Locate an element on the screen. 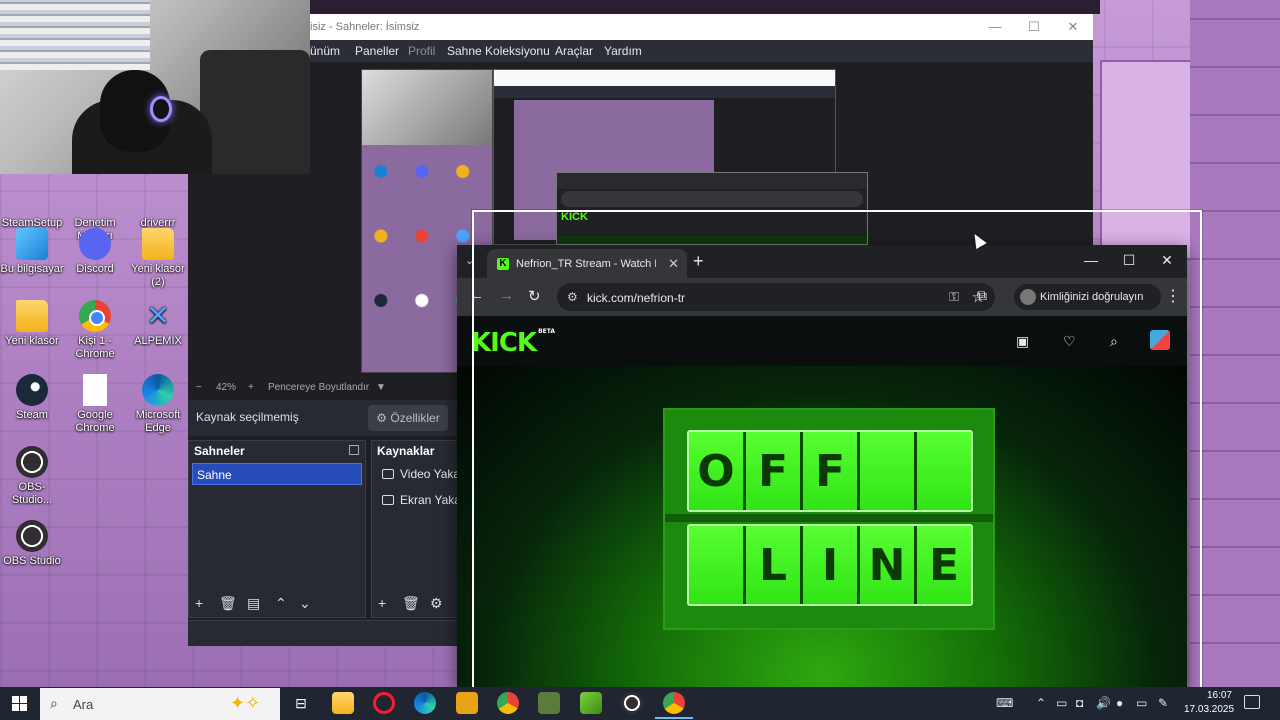  menu-profile: Profil is located at coordinates (421, 51).